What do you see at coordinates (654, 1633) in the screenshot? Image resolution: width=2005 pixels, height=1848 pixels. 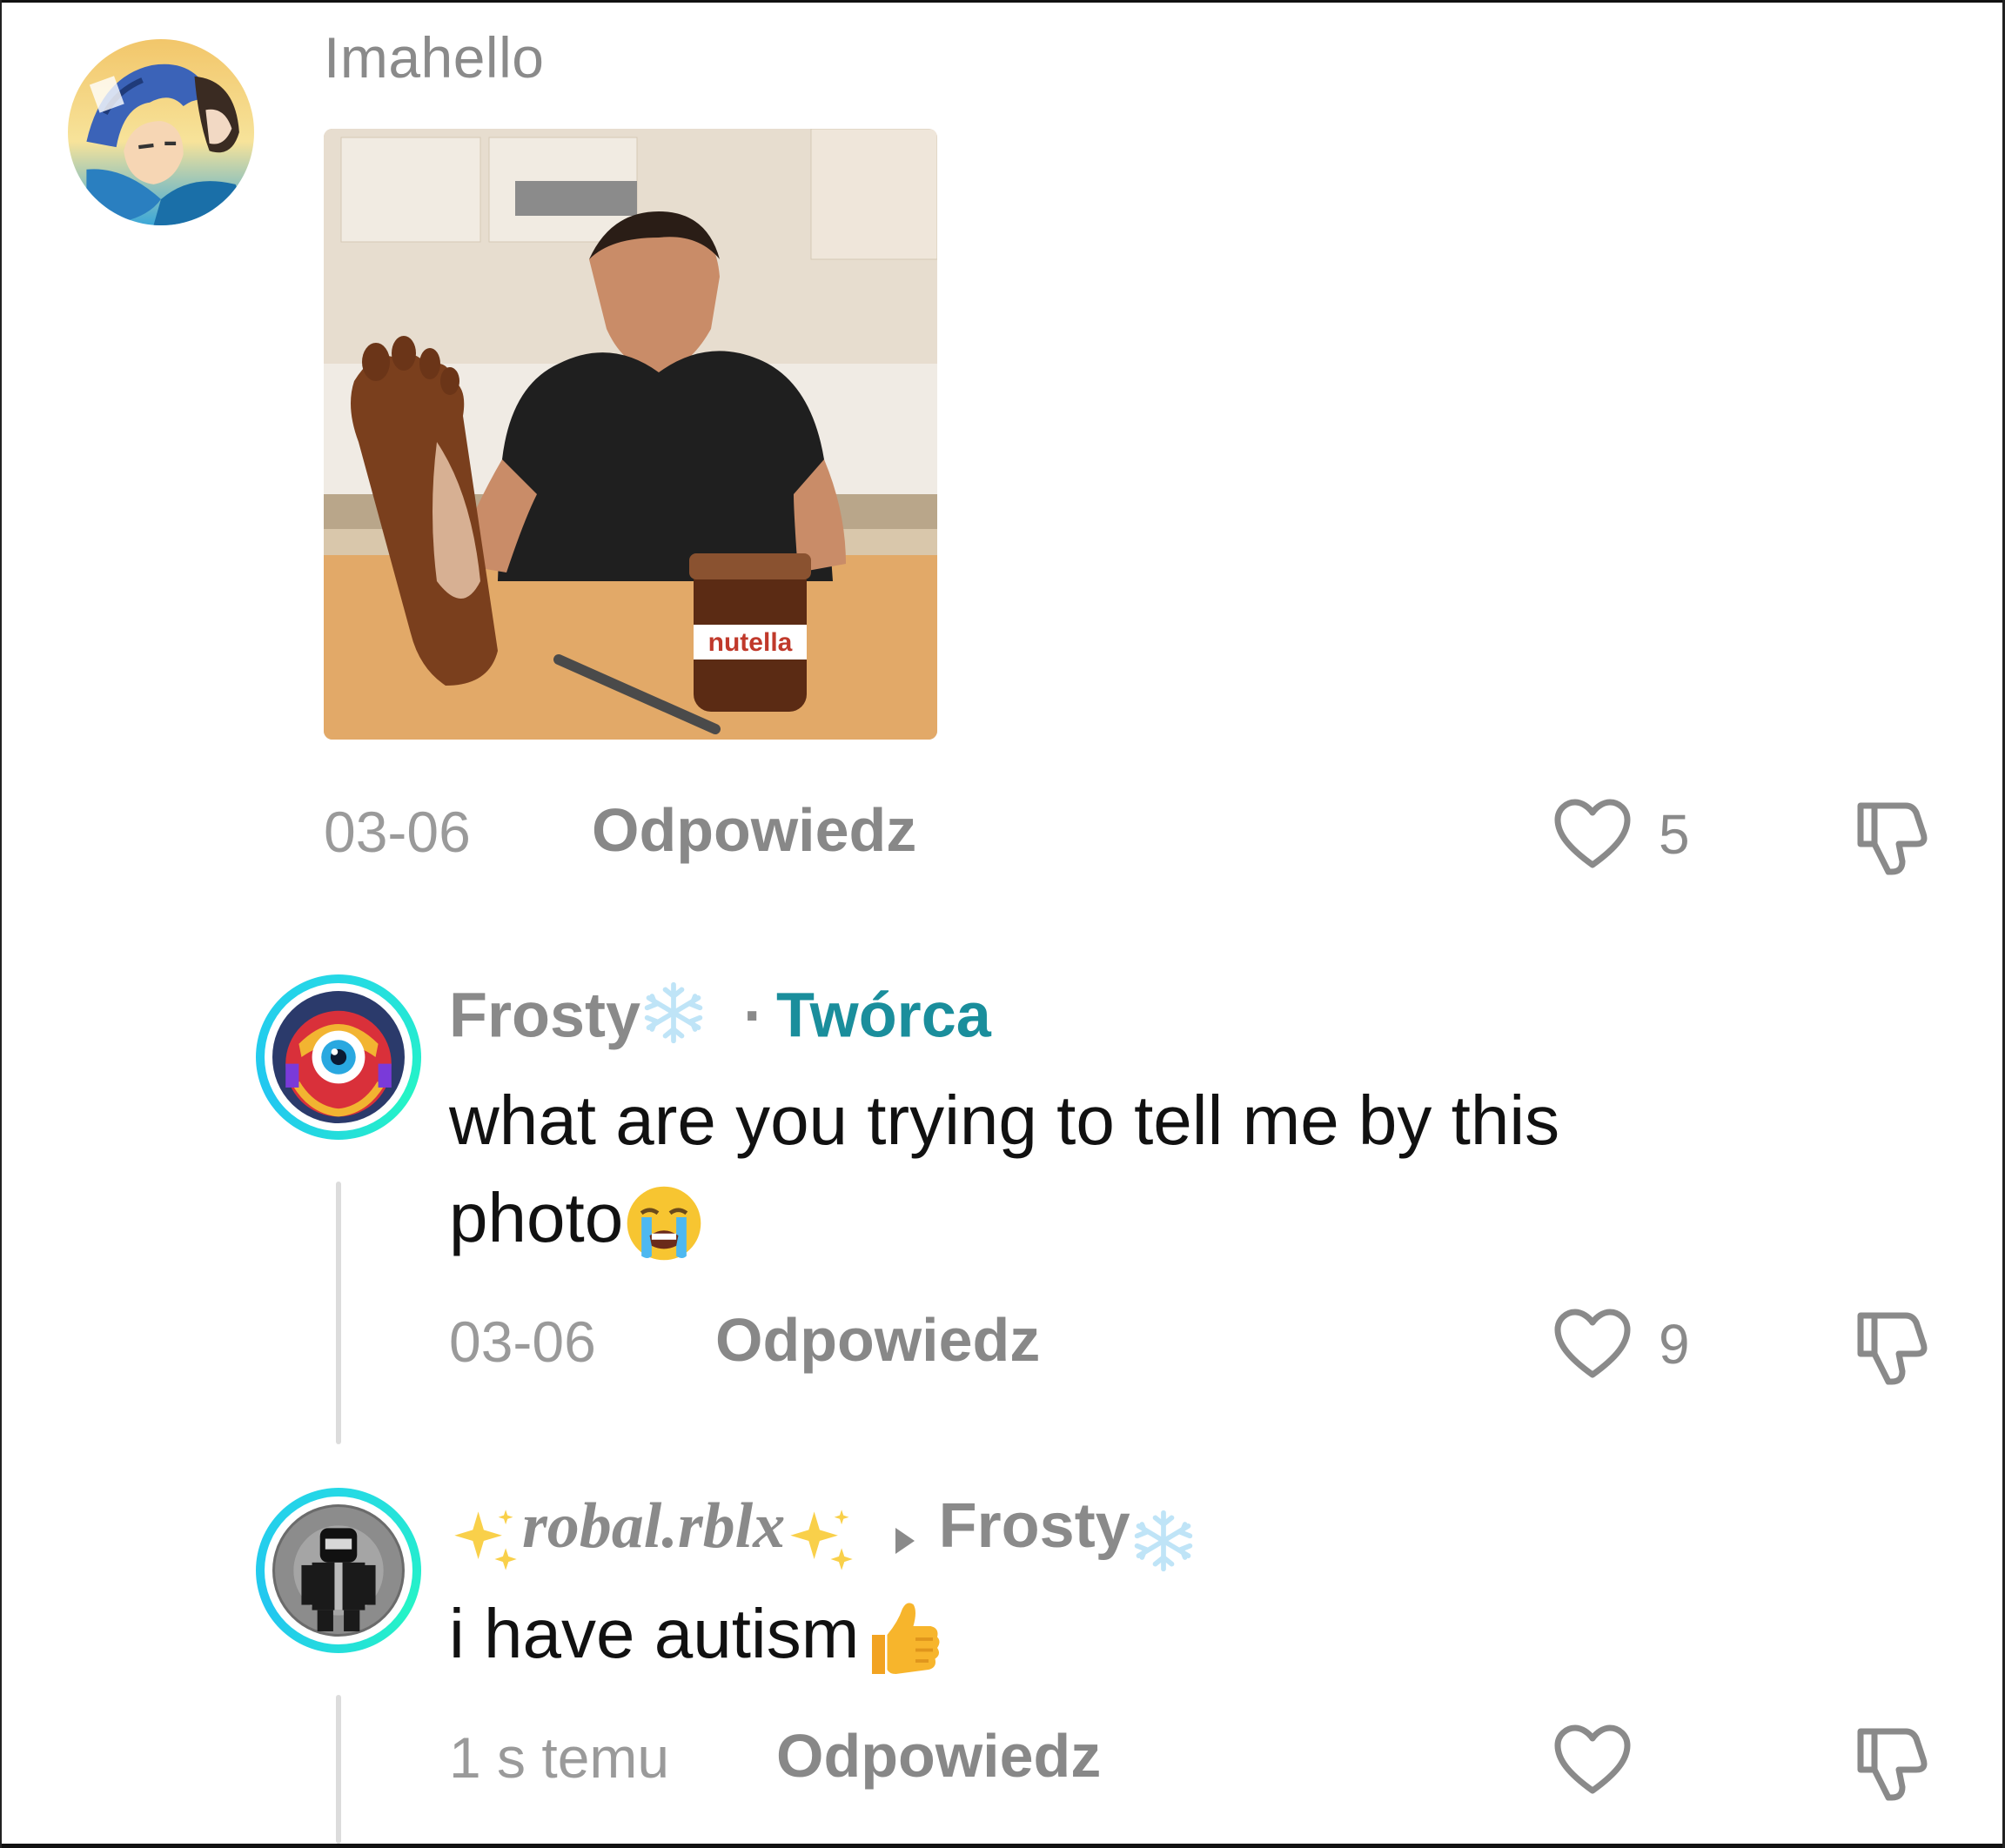 I see `comment-text-content: i have autism` at bounding box center [654, 1633].